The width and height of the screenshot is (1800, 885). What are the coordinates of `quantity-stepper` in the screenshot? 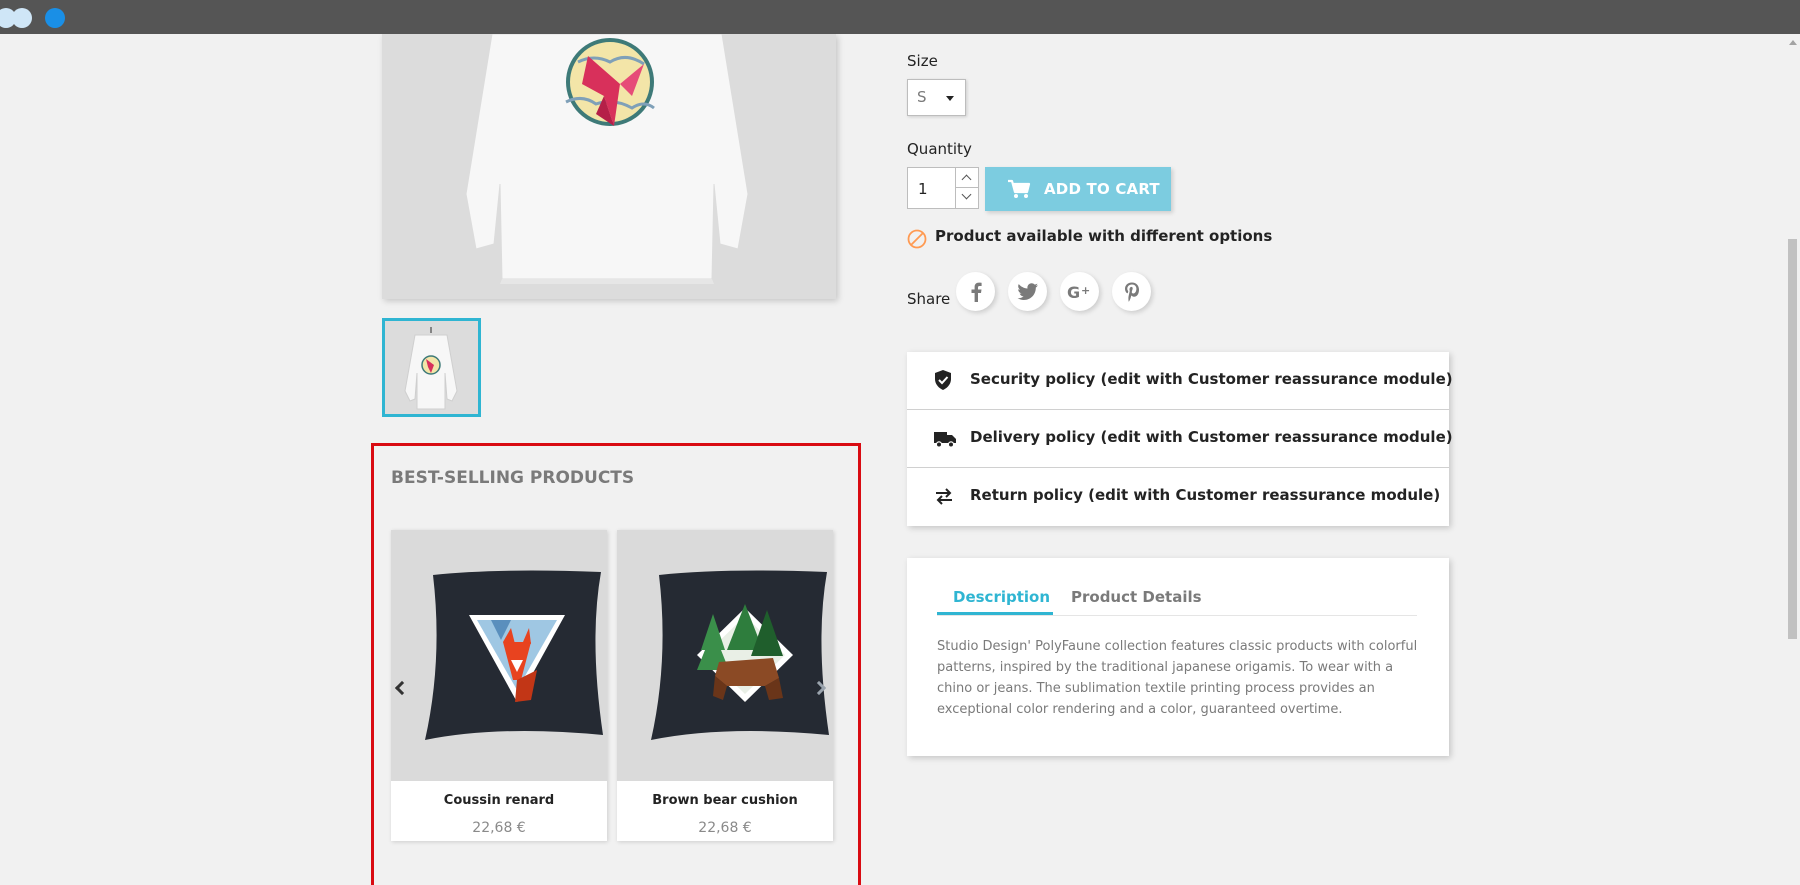 It's located at (967, 188).